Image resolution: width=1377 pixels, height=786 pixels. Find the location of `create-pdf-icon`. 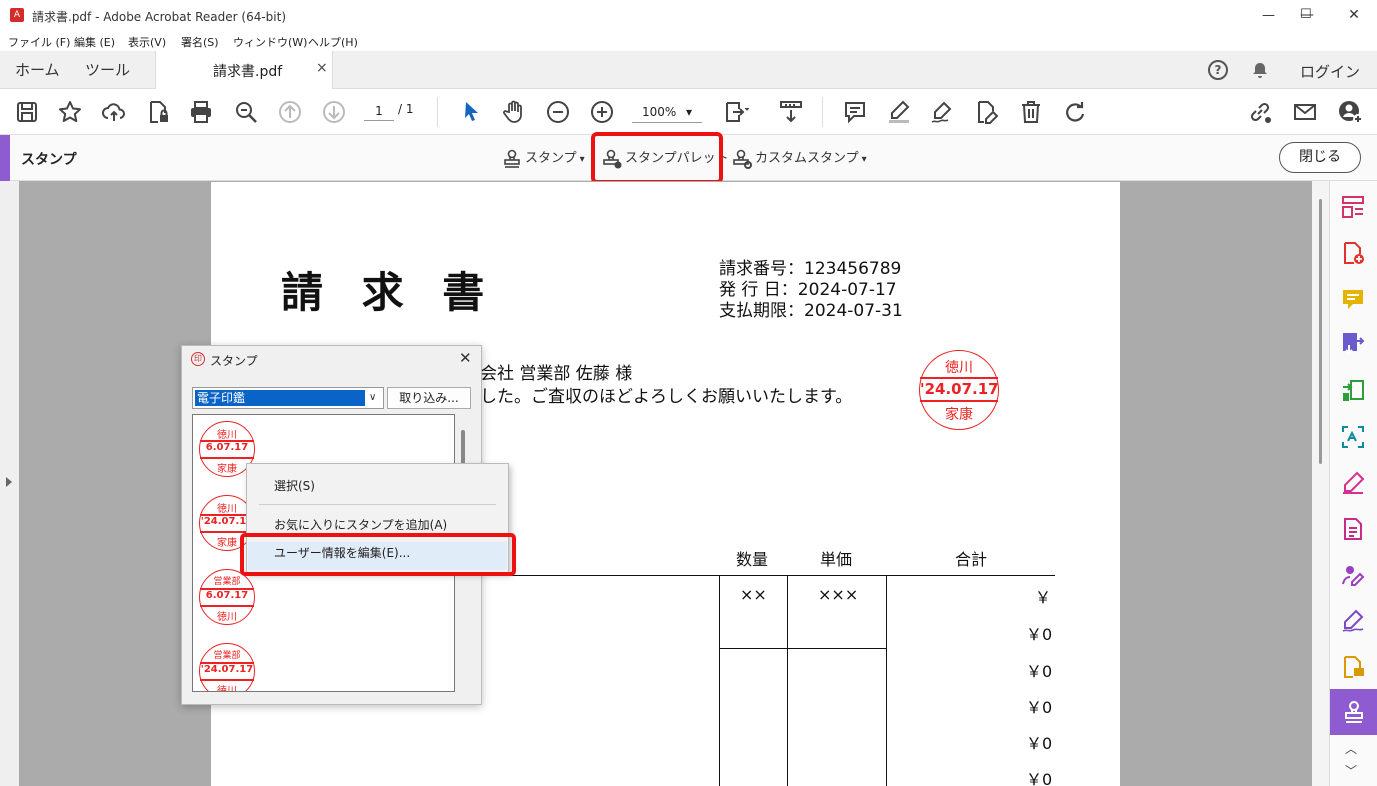

create-pdf-icon is located at coordinates (1353, 253).